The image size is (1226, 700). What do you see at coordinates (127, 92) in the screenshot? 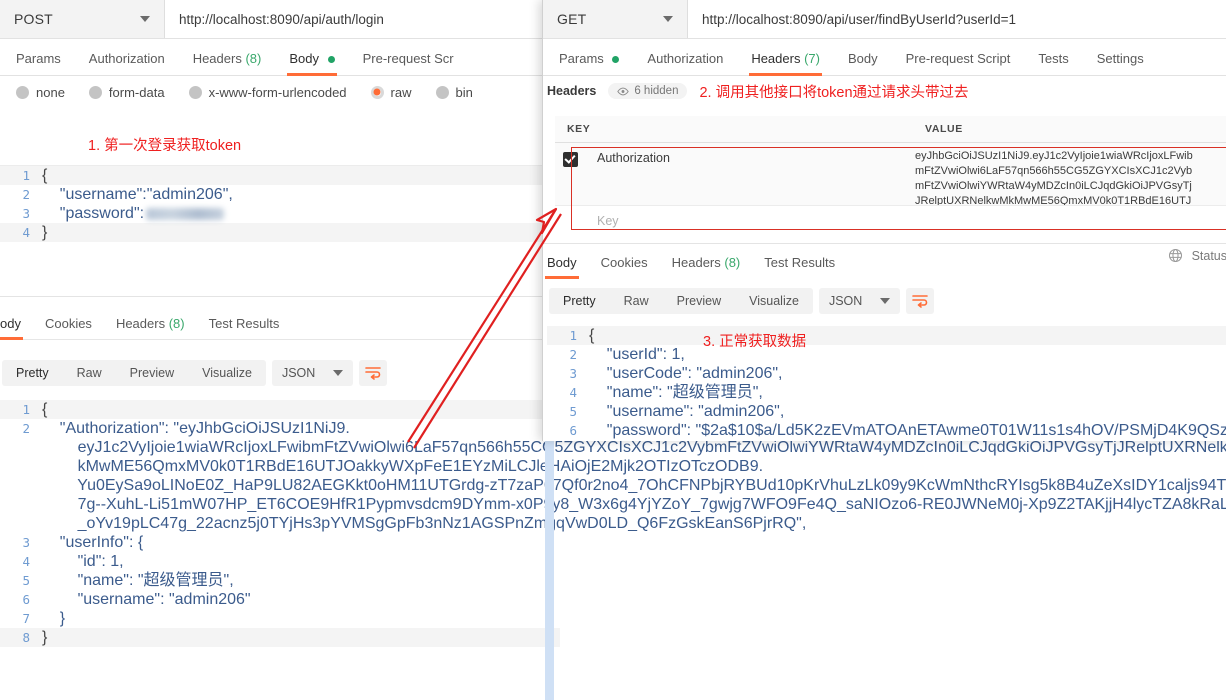
I see `body-type-form-data: form-data` at bounding box center [127, 92].